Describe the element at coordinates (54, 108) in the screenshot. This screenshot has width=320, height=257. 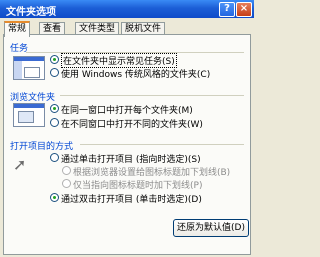
I see `same-window-radio` at that location.